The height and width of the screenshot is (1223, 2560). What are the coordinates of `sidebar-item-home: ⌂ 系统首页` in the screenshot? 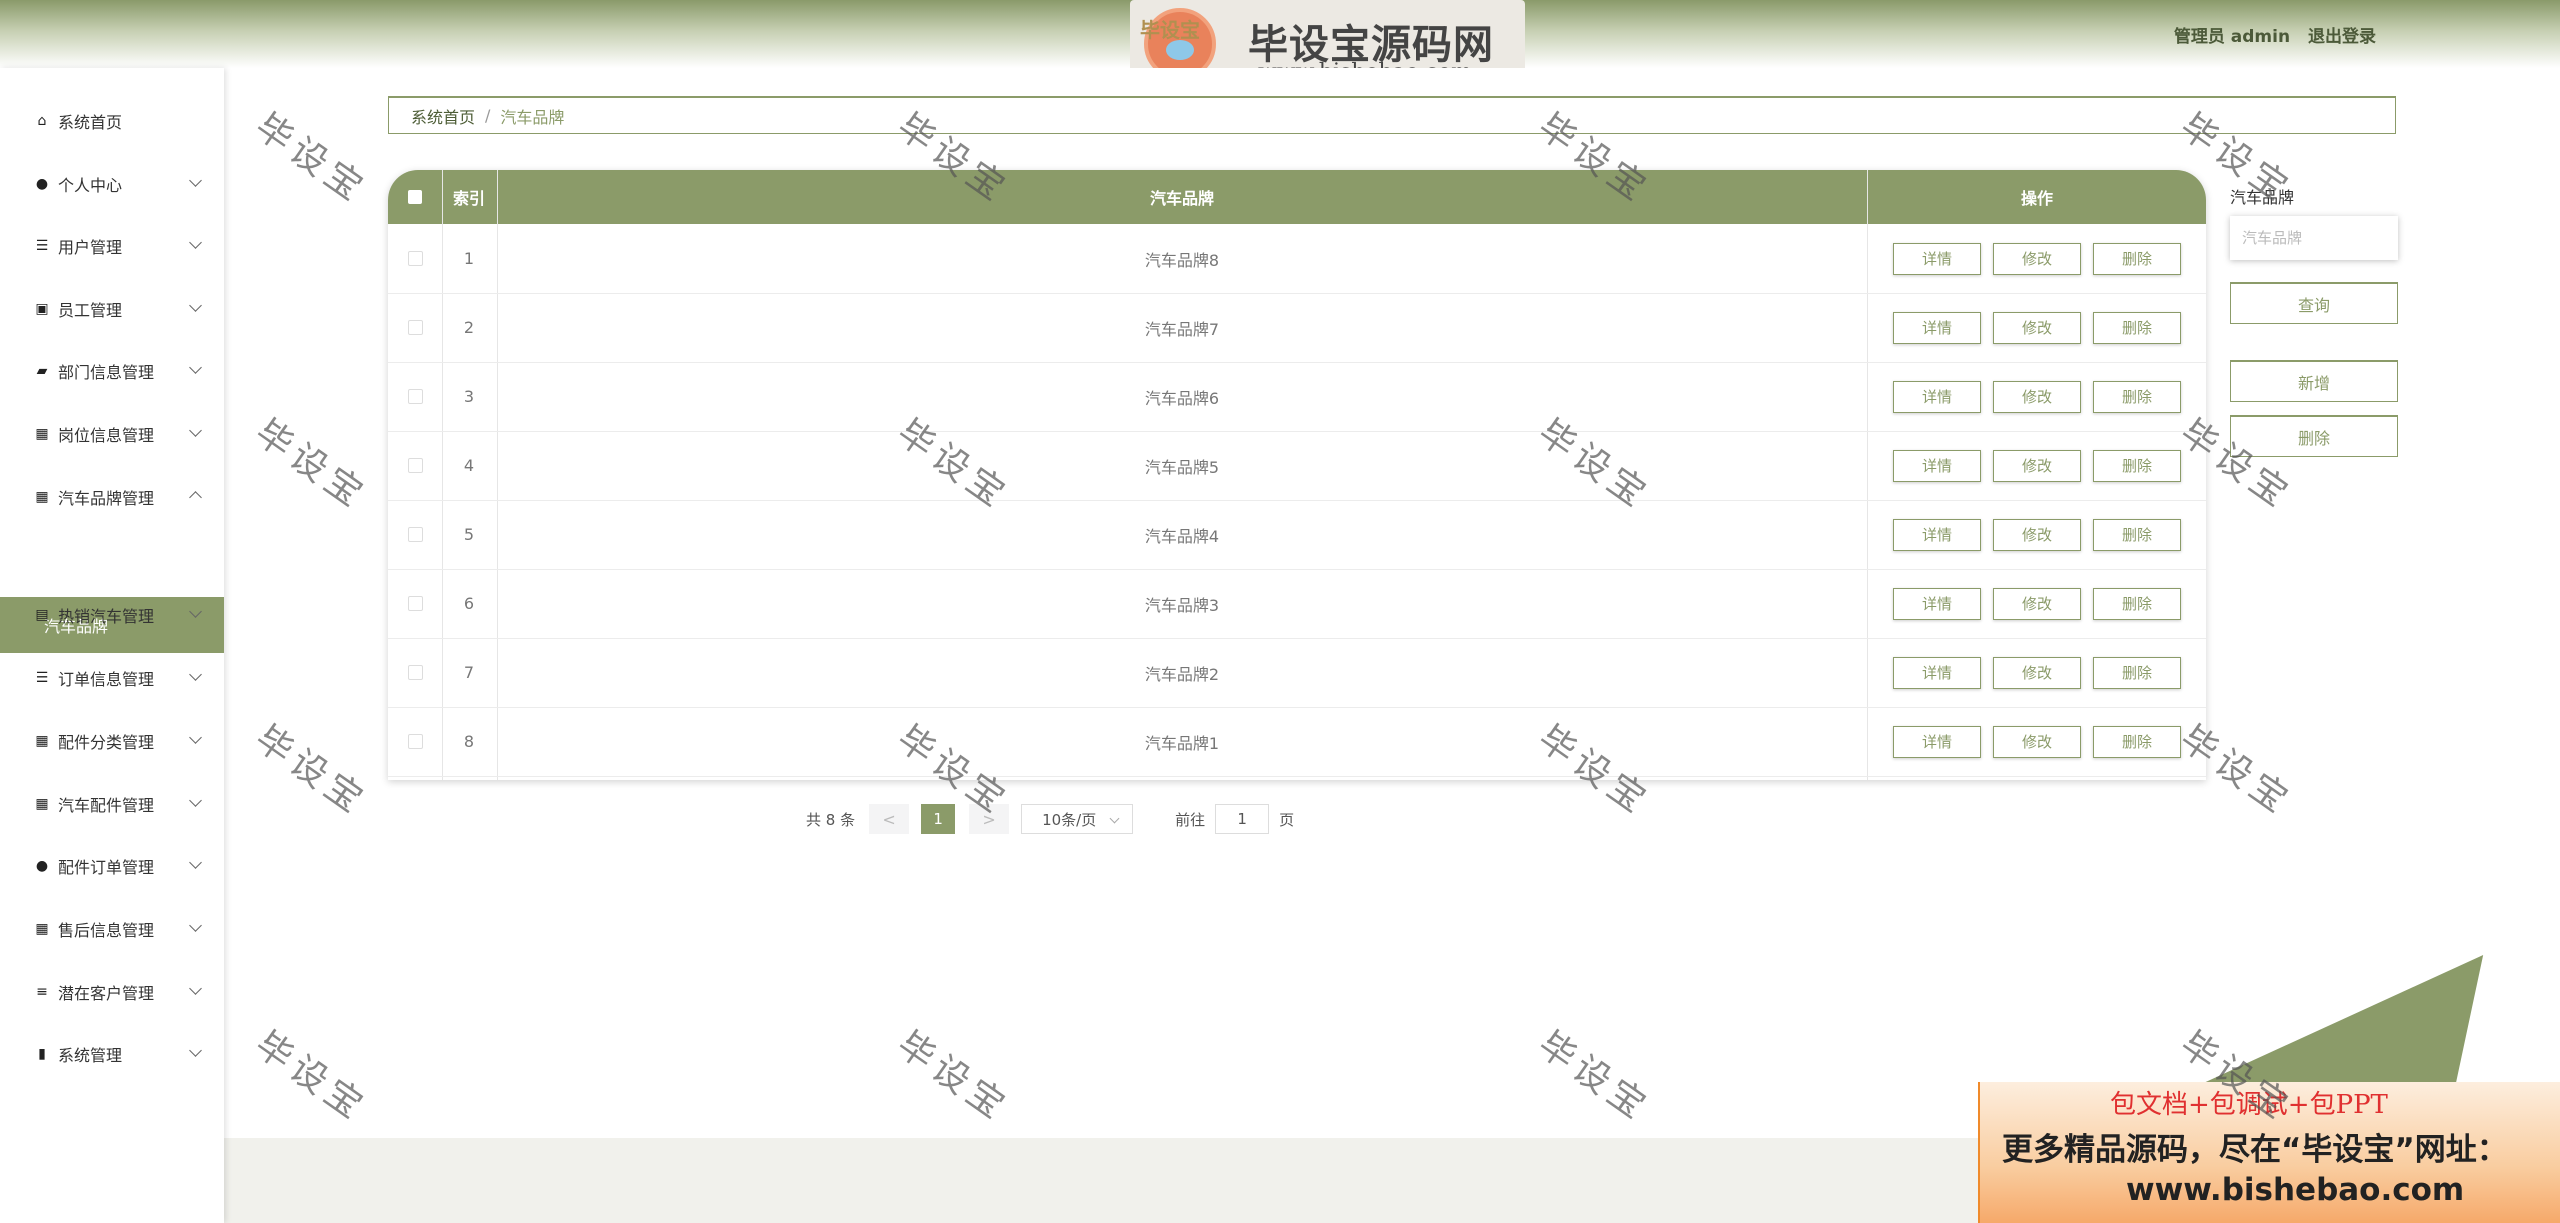 It's located at (112, 121).